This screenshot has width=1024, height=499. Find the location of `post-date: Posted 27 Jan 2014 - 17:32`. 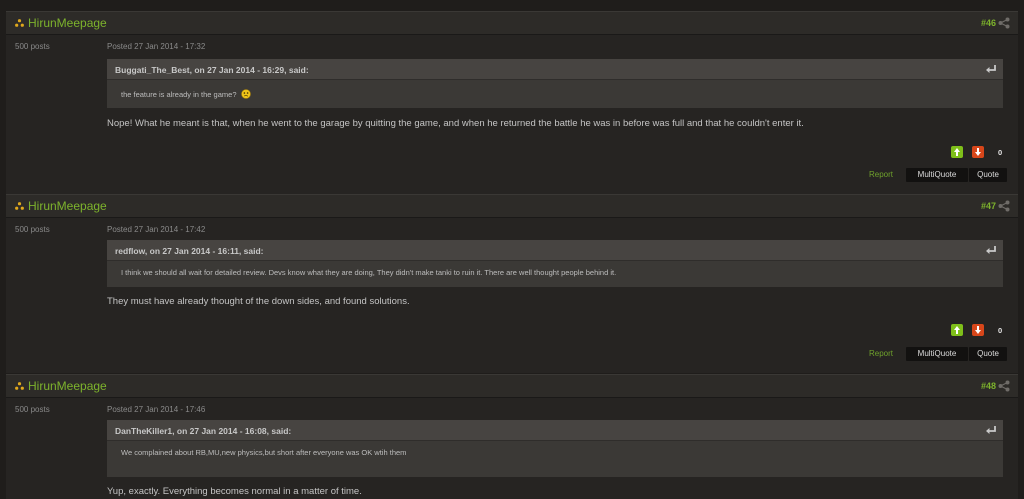

post-date: Posted 27 Jan 2014 - 17:32 is located at coordinates (156, 46).